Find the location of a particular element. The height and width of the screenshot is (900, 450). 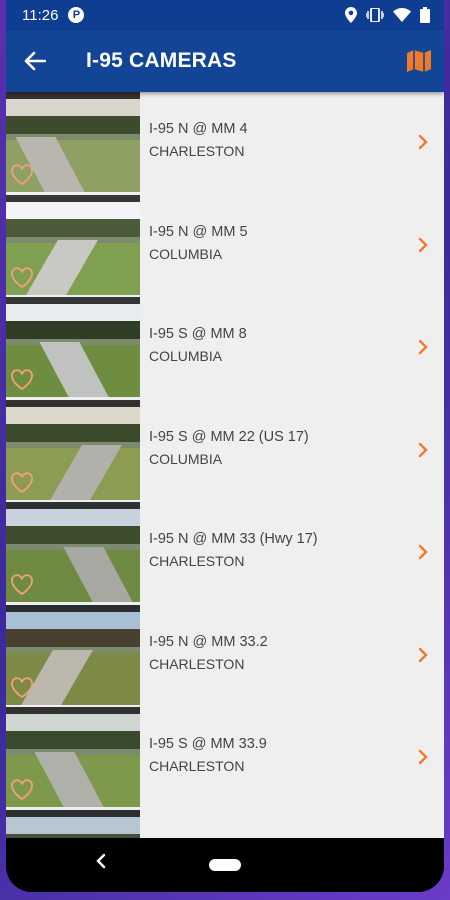

location-icon is located at coordinates (351, 15).